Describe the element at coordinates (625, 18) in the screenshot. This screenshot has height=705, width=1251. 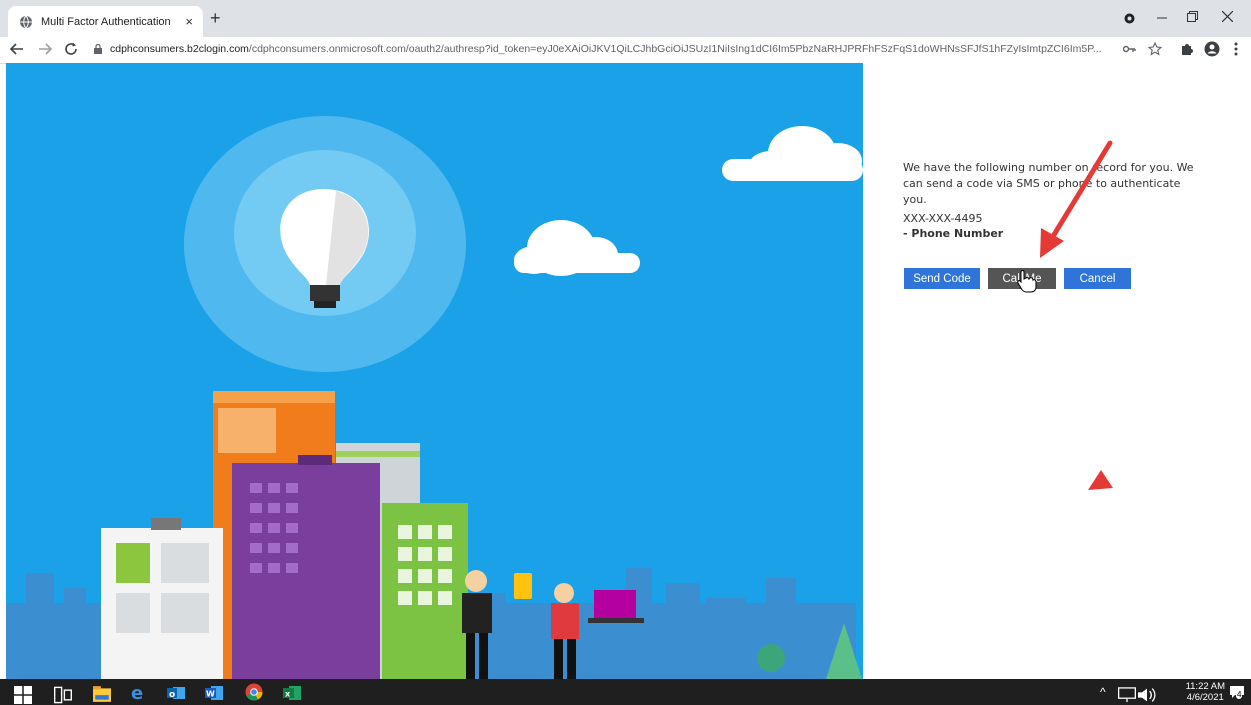
I see `tab-strip: Multi Factor Authentication × +` at that location.